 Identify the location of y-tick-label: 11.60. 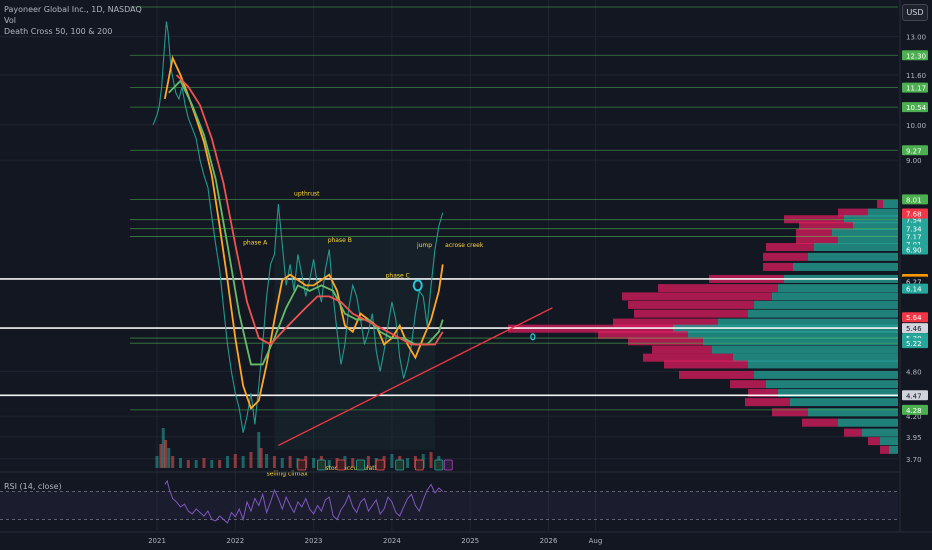
(916, 76).